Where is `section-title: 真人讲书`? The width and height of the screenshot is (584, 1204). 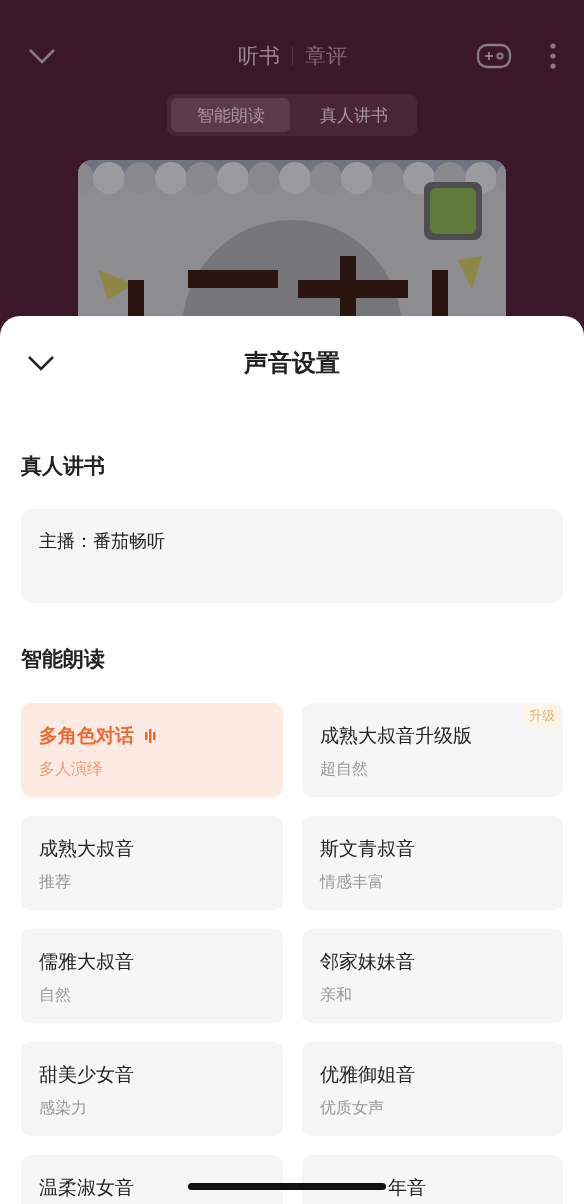
section-title: 真人讲书 is located at coordinates (63, 466).